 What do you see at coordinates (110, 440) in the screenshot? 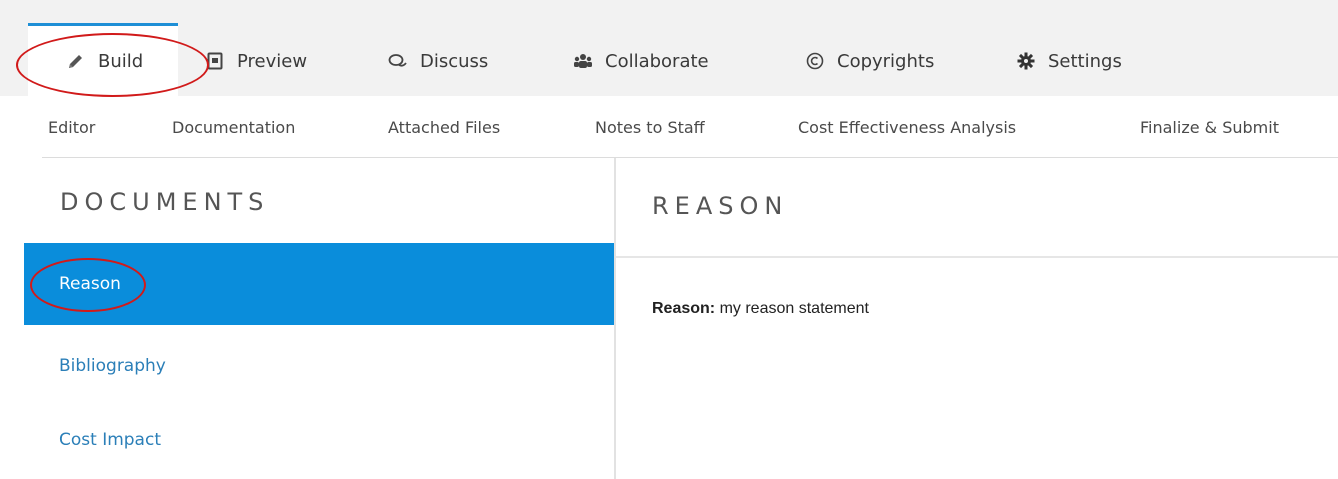
I see `document-item-label: Cost Impact` at bounding box center [110, 440].